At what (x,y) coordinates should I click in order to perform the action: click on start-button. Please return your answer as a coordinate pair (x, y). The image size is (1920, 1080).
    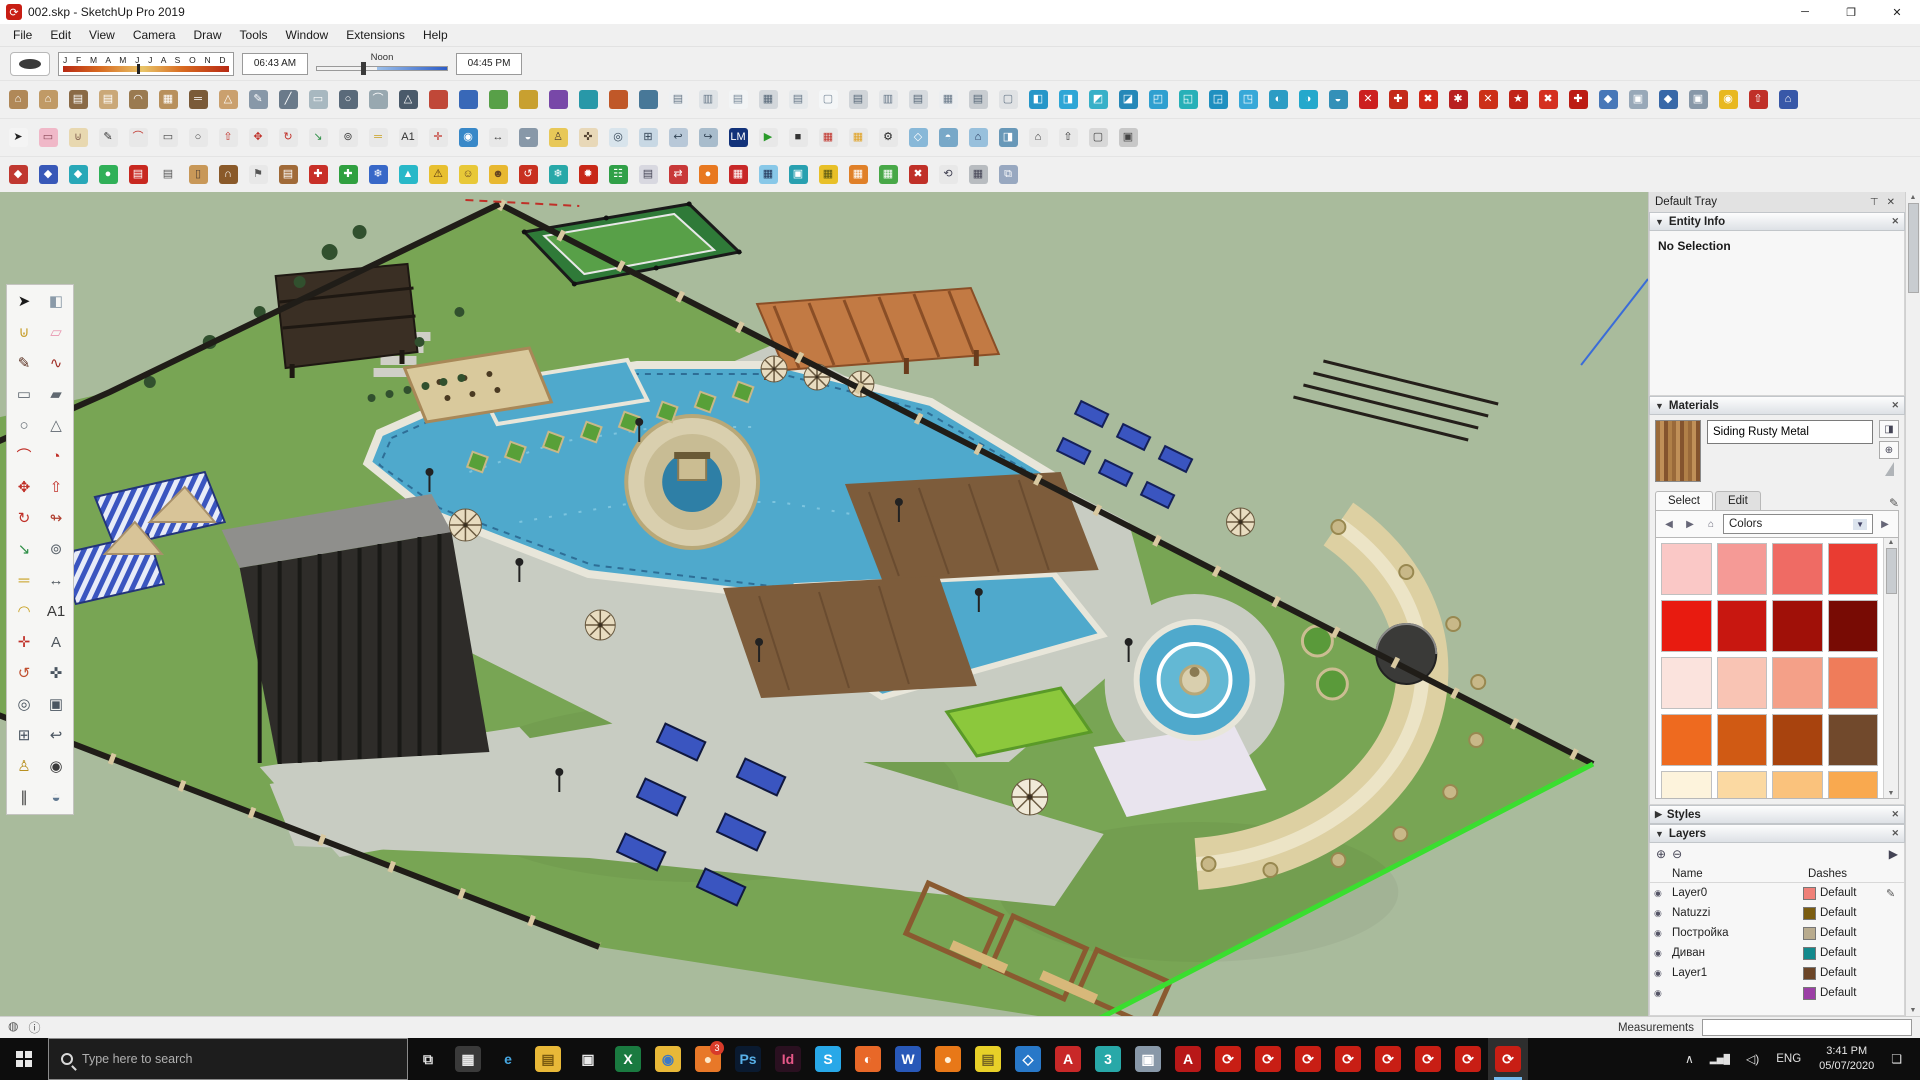
    Looking at the image, I should click on (24, 1059).